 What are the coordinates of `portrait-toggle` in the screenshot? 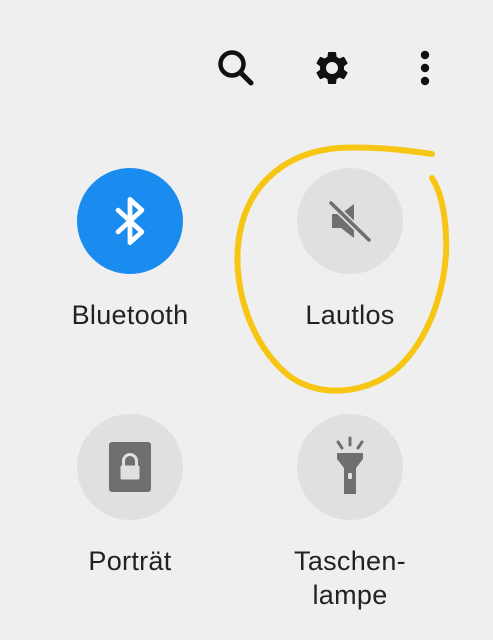 It's located at (130, 467).